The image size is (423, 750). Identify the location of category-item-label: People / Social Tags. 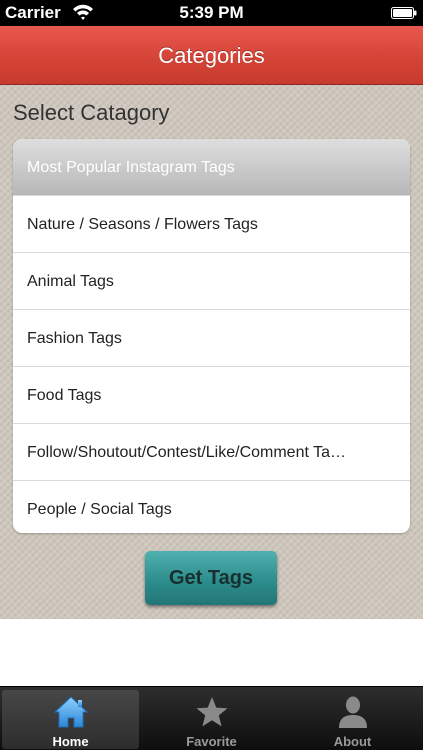
(99, 509).